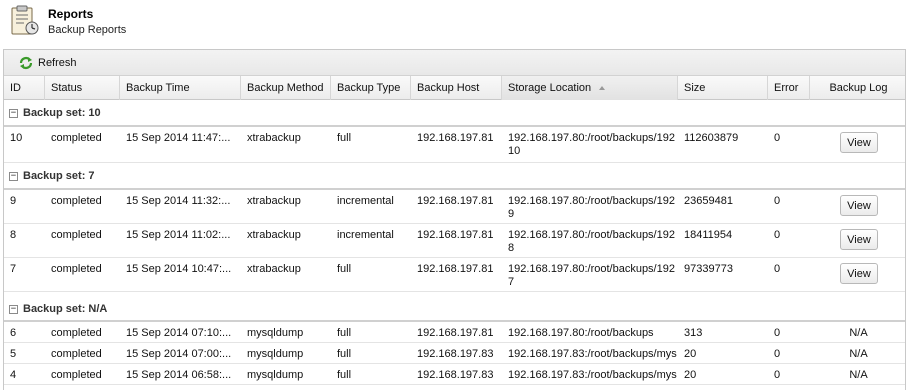 This screenshot has width=910, height=390. Describe the element at coordinates (454, 113) in the screenshot. I see `group-header-backup-set: − Backup set: 10` at that location.